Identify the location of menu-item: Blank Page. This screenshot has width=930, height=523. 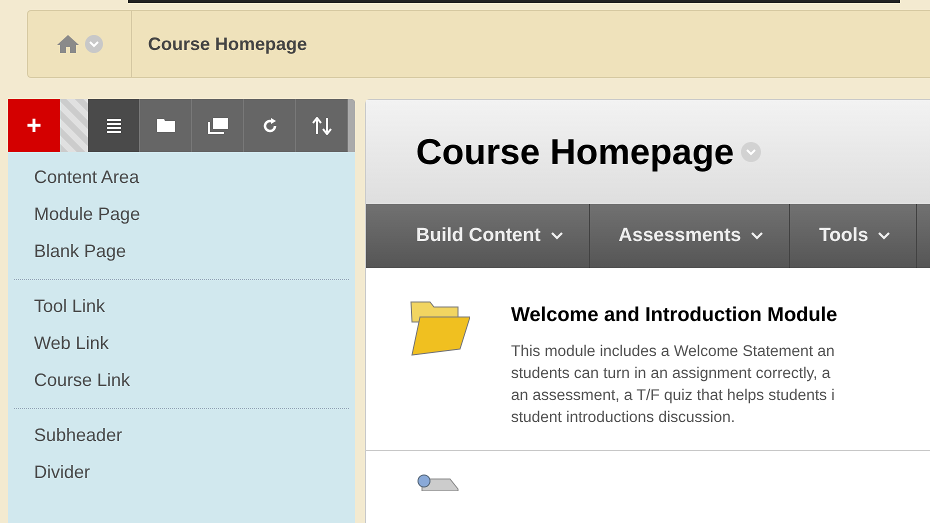
(181, 251).